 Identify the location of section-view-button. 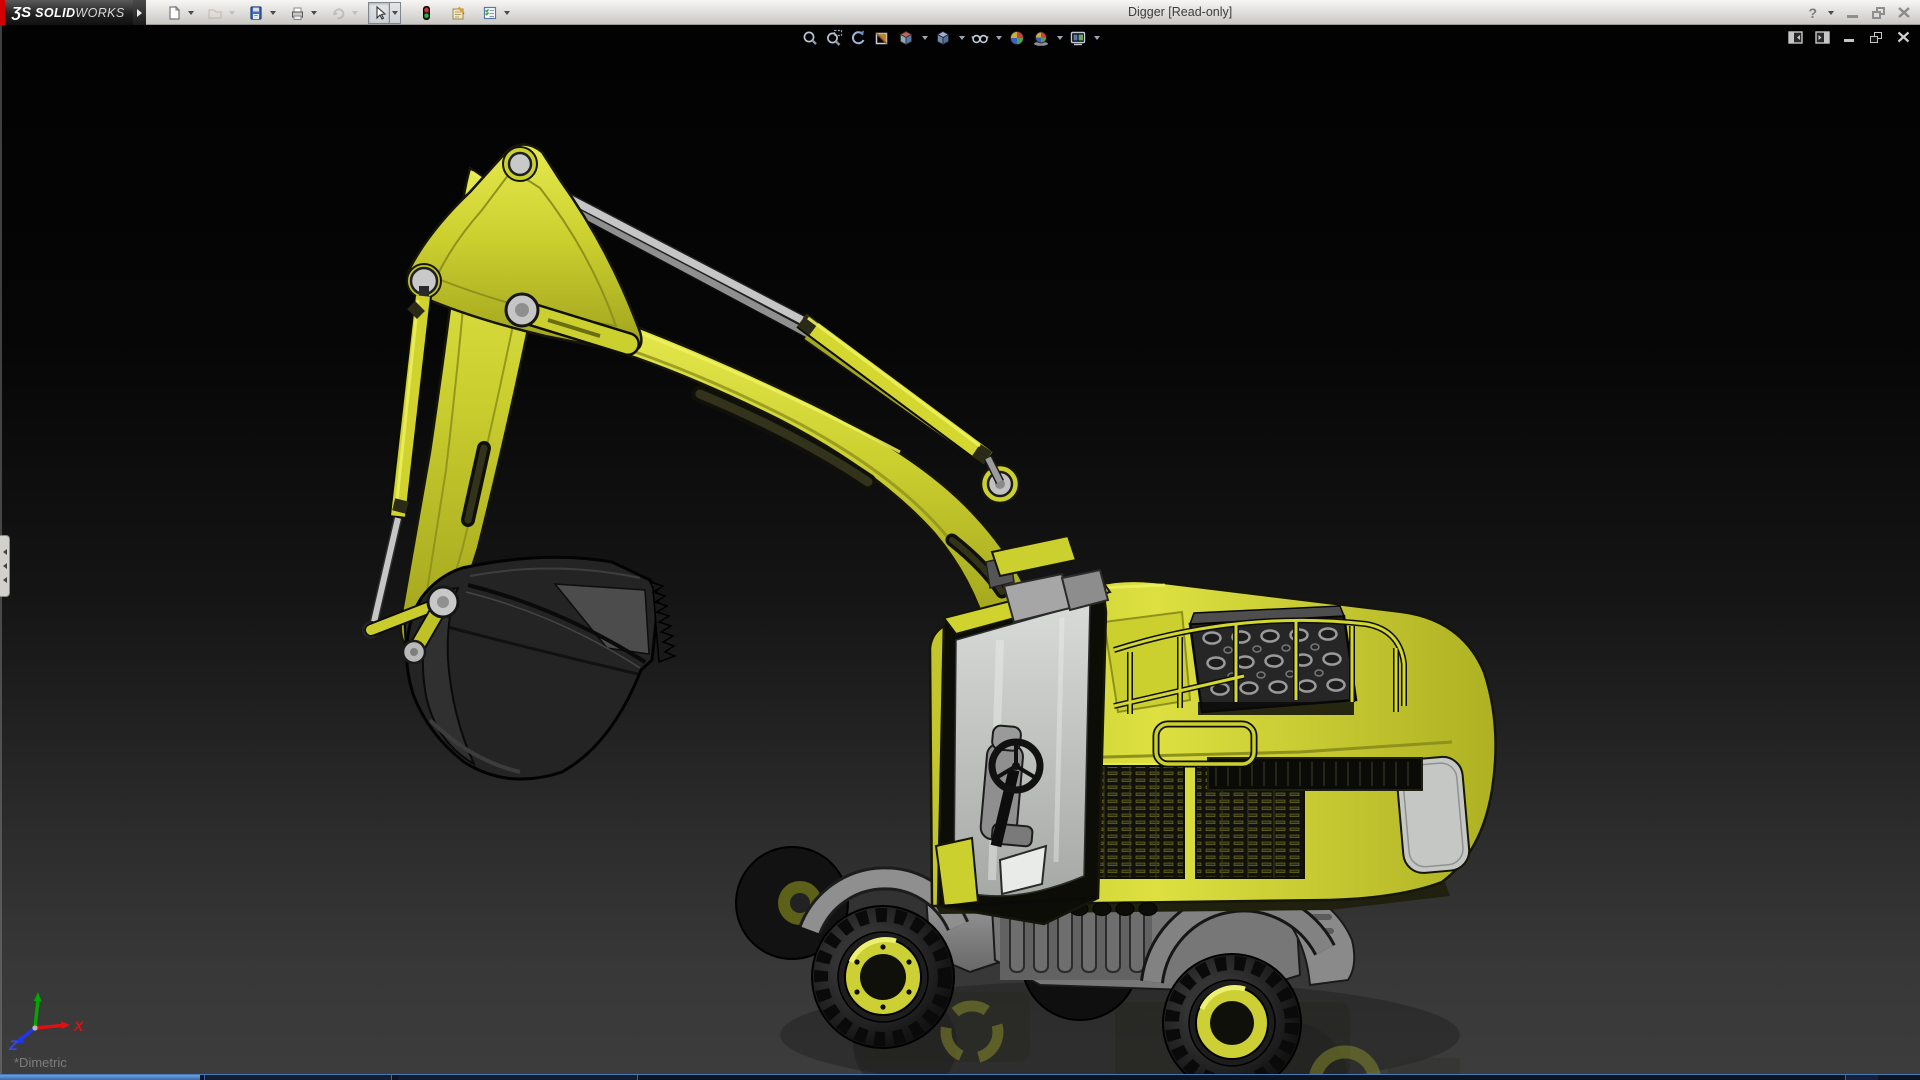
(882, 38).